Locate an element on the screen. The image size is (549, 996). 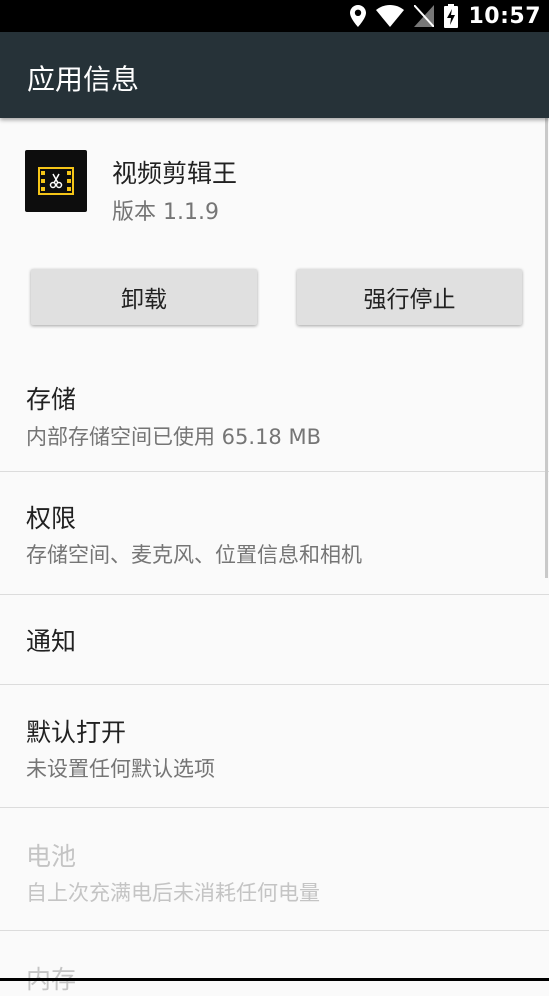
uninstall-button: 卸载 is located at coordinates (144, 297).